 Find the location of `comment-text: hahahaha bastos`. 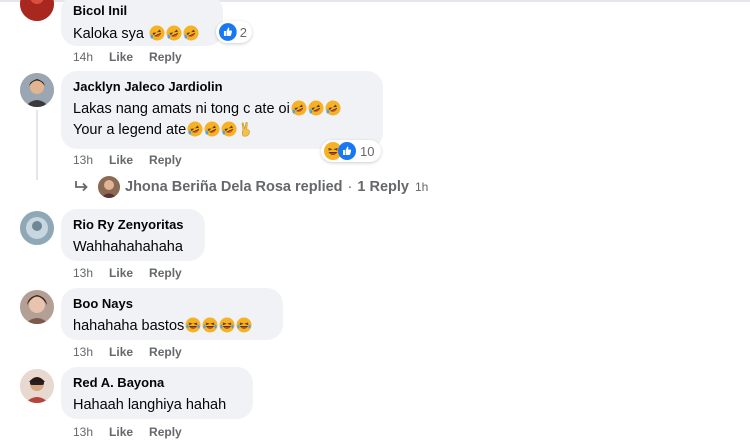

comment-text: hahahaha bastos is located at coordinates (129, 326).